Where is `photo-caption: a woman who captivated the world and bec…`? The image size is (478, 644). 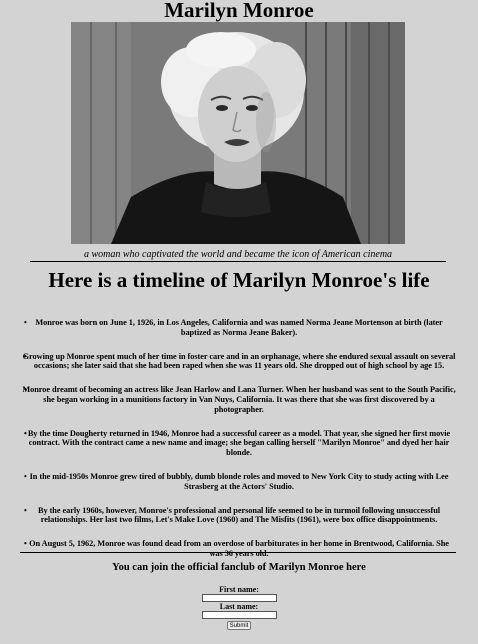 photo-caption: a woman who captivated the world and bec… is located at coordinates (238, 255).